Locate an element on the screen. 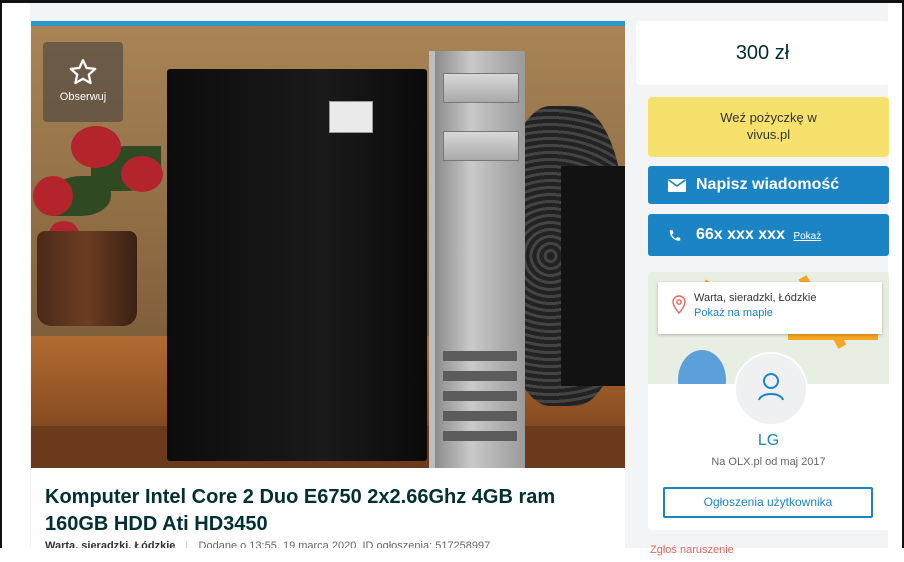 The image size is (904, 562). show-phone-button: 66x xxx xxx Pokaż is located at coordinates (768, 235).